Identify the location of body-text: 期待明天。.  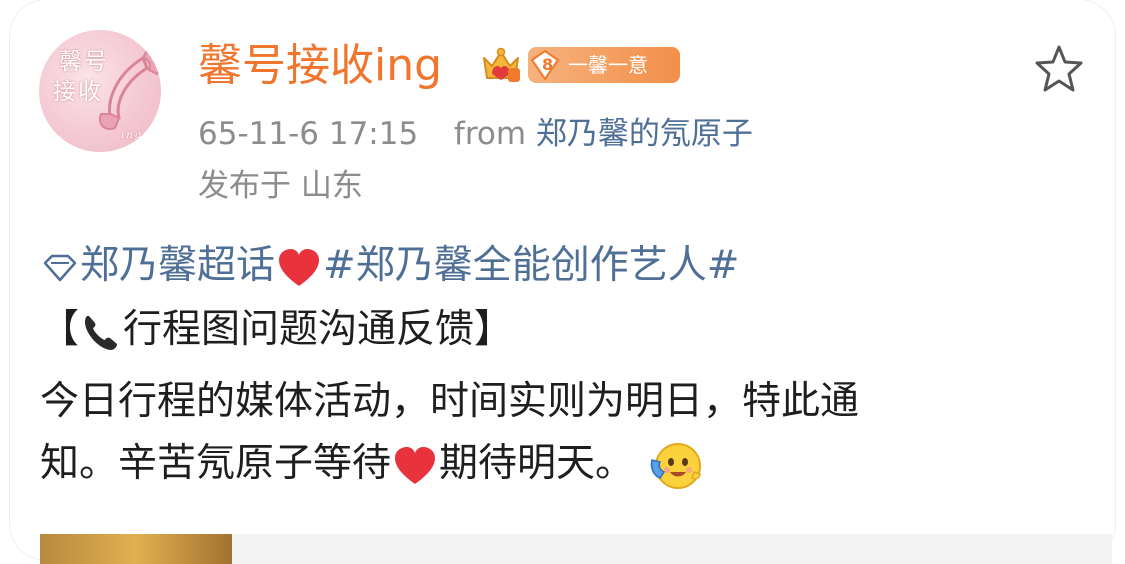
(537, 463).